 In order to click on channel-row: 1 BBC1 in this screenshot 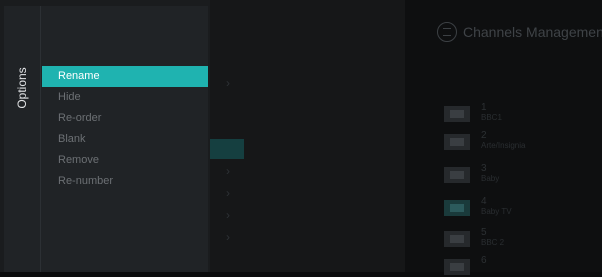, I will do `click(519, 113)`.